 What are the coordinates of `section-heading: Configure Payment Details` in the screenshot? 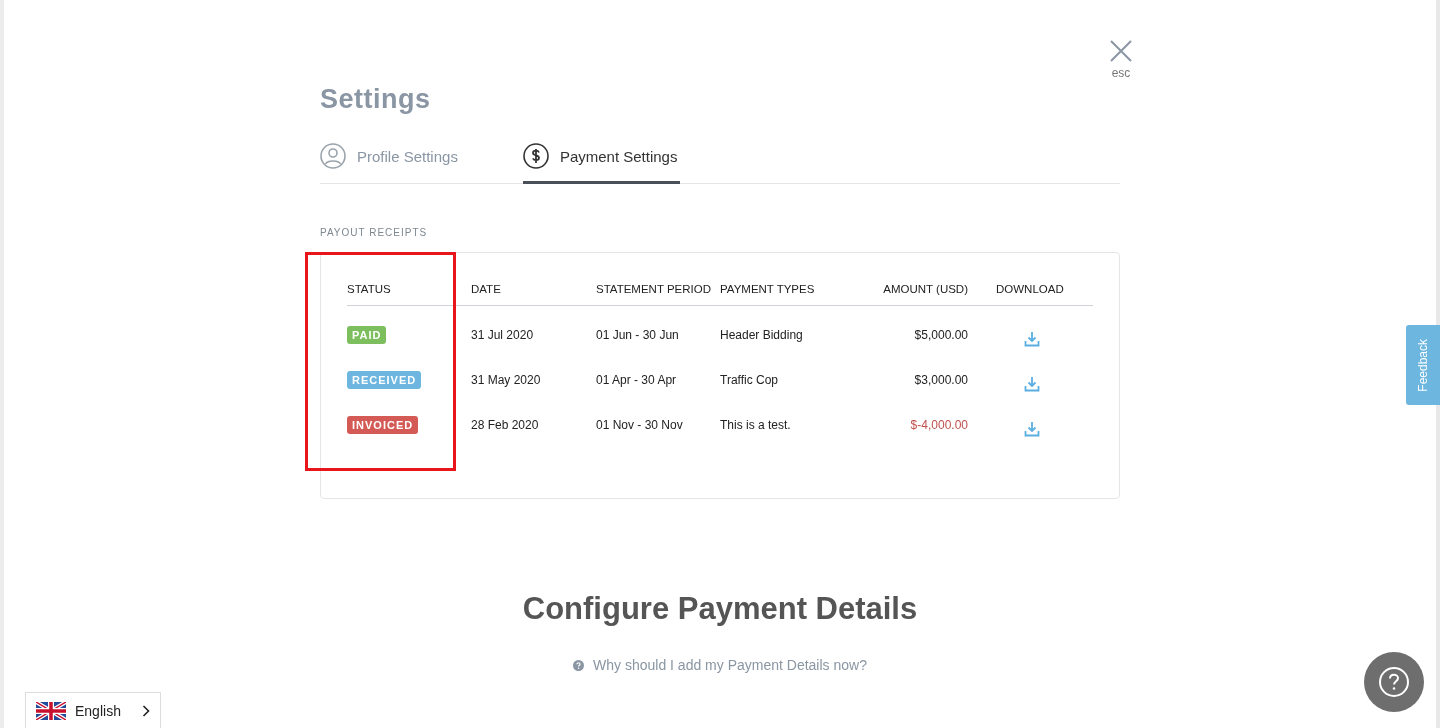 It's located at (720, 609).